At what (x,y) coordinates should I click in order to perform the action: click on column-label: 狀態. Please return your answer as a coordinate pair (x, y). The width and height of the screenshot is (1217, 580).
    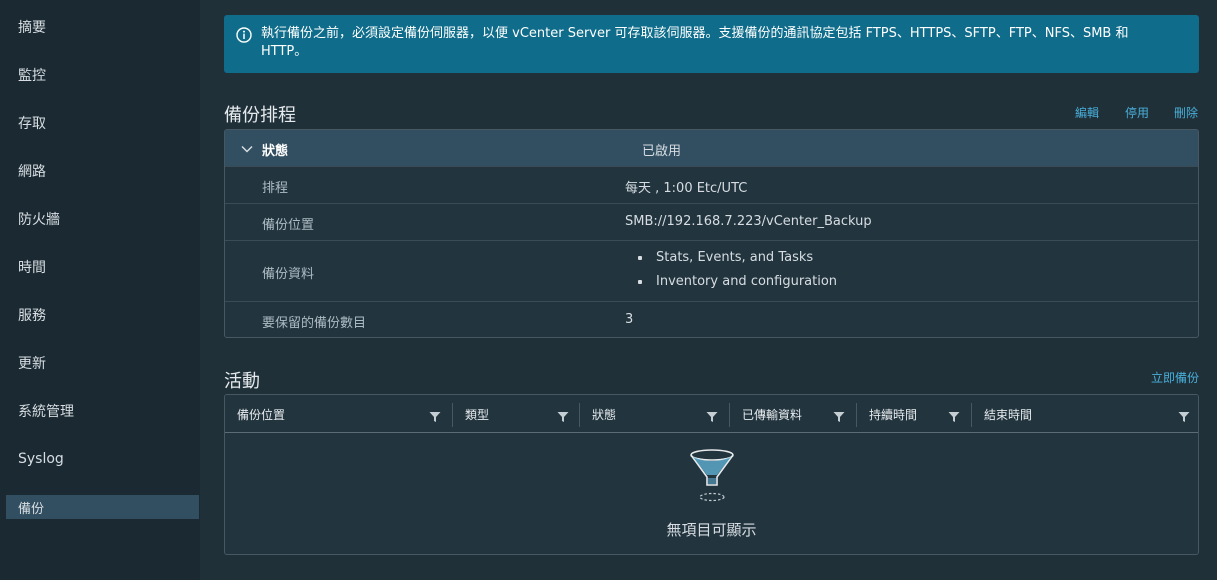
    Looking at the image, I should click on (604, 415).